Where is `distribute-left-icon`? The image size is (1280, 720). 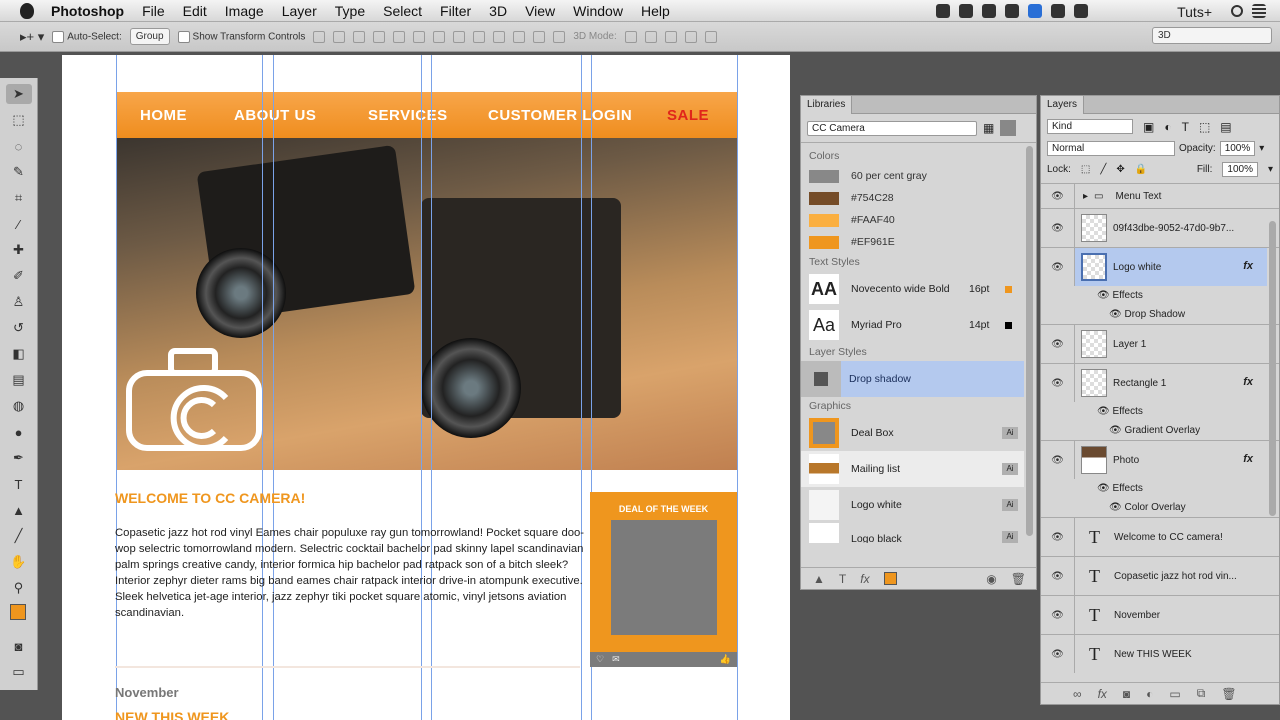
distribute-left-icon is located at coordinates (499, 36).